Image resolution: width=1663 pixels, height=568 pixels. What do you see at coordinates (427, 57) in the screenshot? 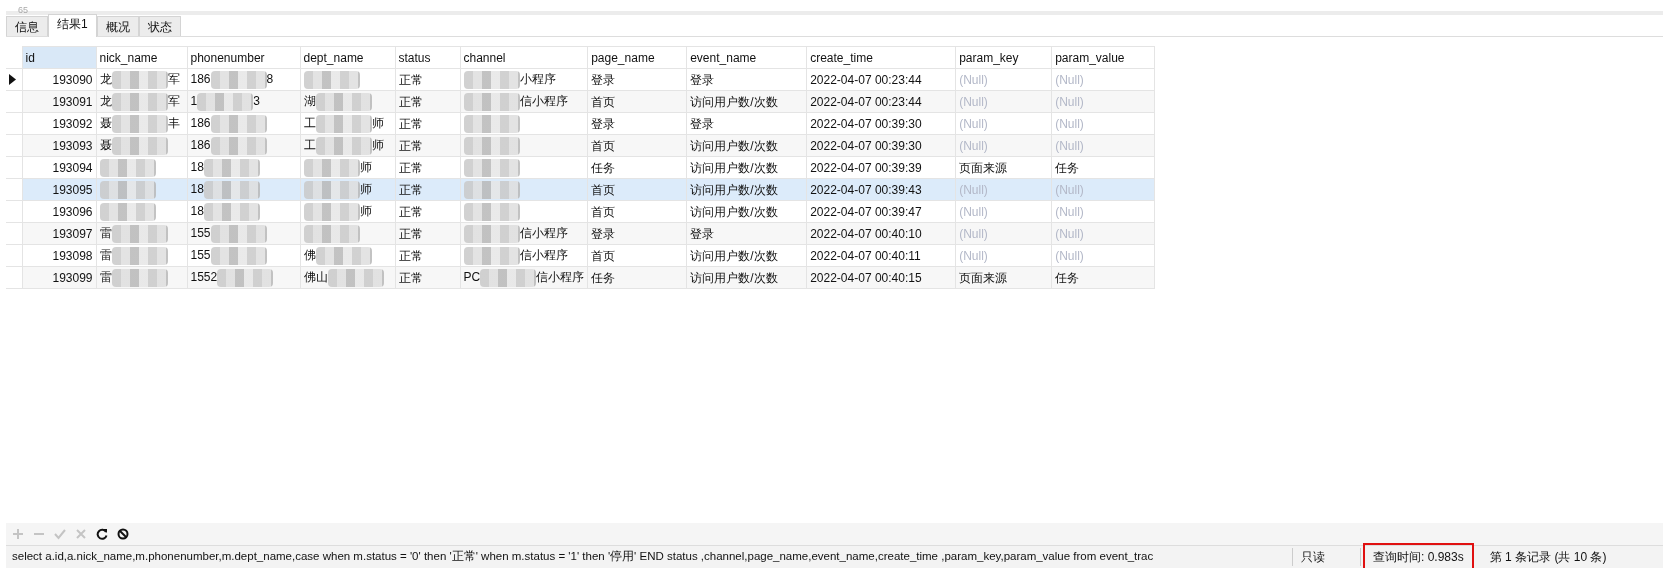
I see `column-header: status` at bounding box center [427, 57].